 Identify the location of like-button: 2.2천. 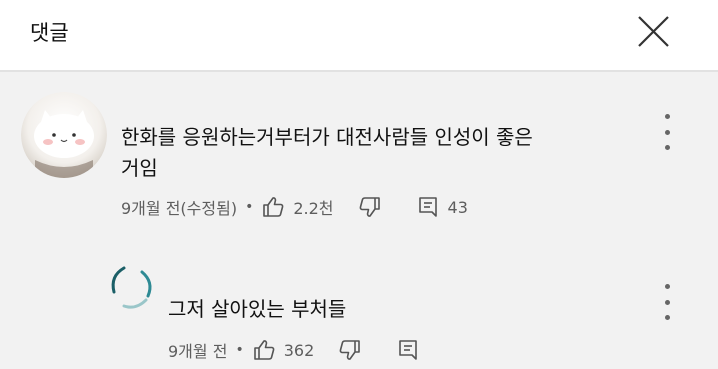
(297, 207).